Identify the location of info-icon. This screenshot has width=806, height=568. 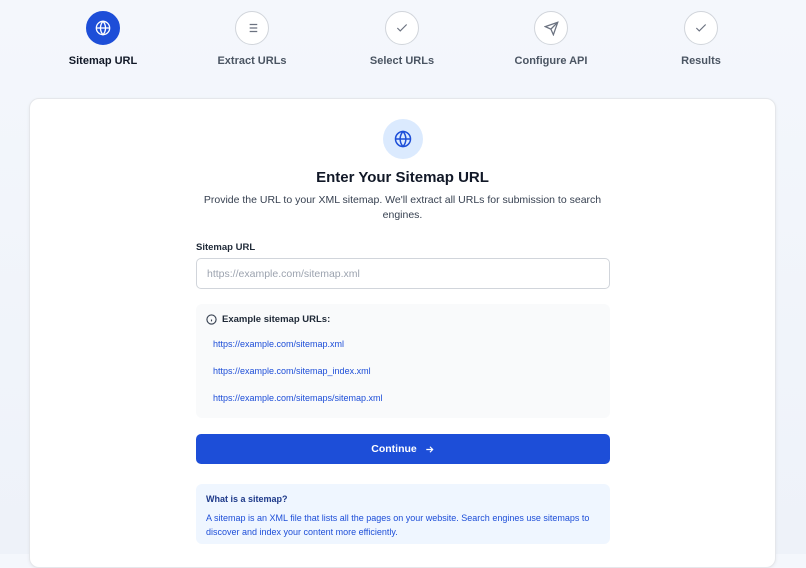
(211, 319).